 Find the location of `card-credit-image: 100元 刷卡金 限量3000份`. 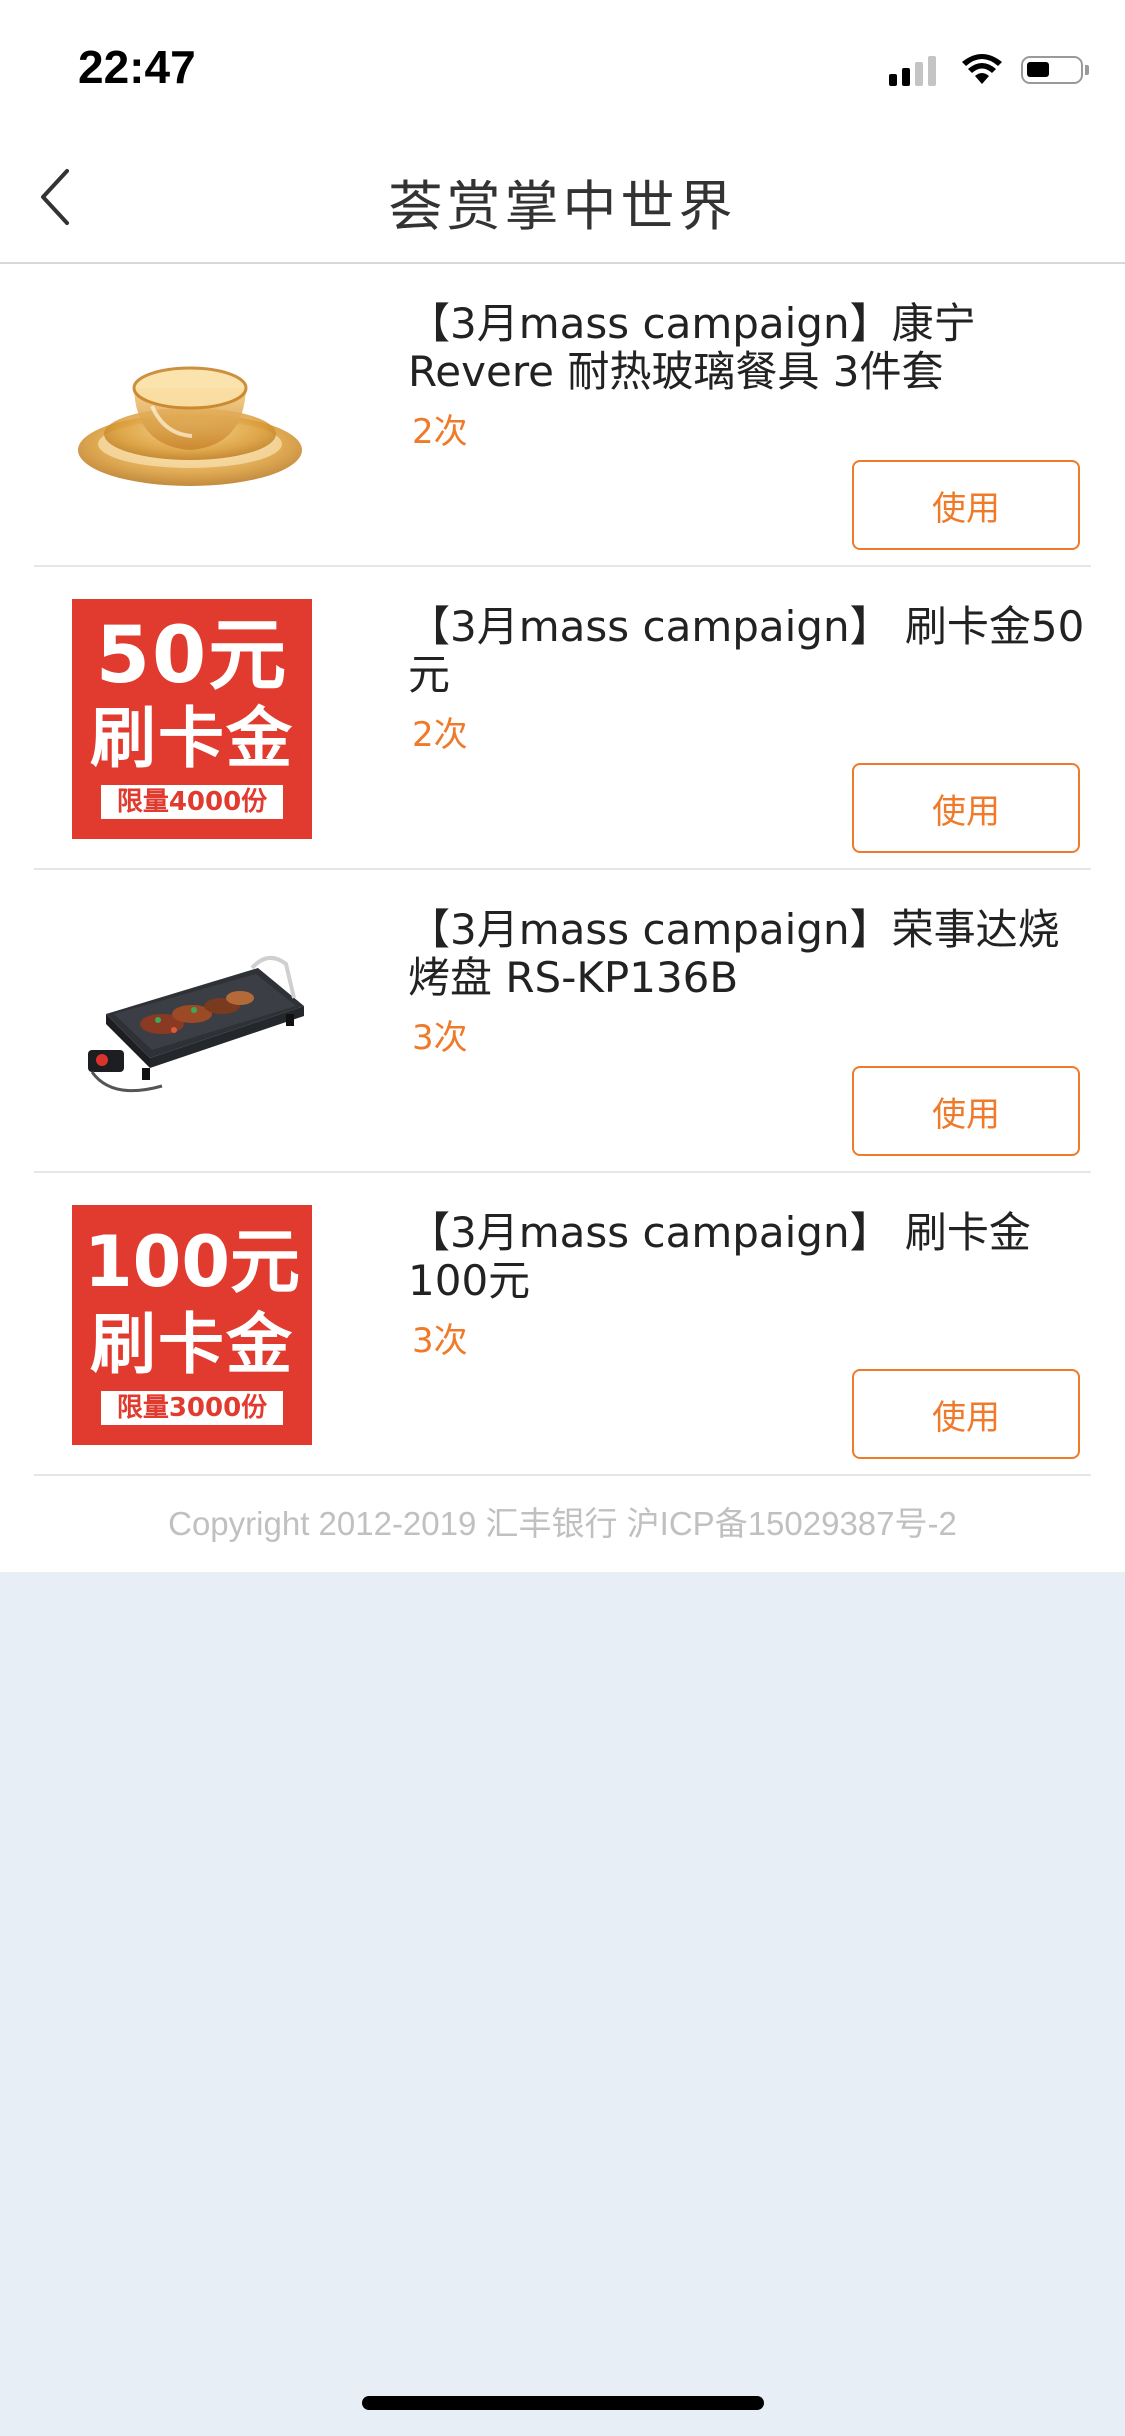

card-credit-image: 100元 刷卡金 限量3000份 is located at coordinates (192, 1325).